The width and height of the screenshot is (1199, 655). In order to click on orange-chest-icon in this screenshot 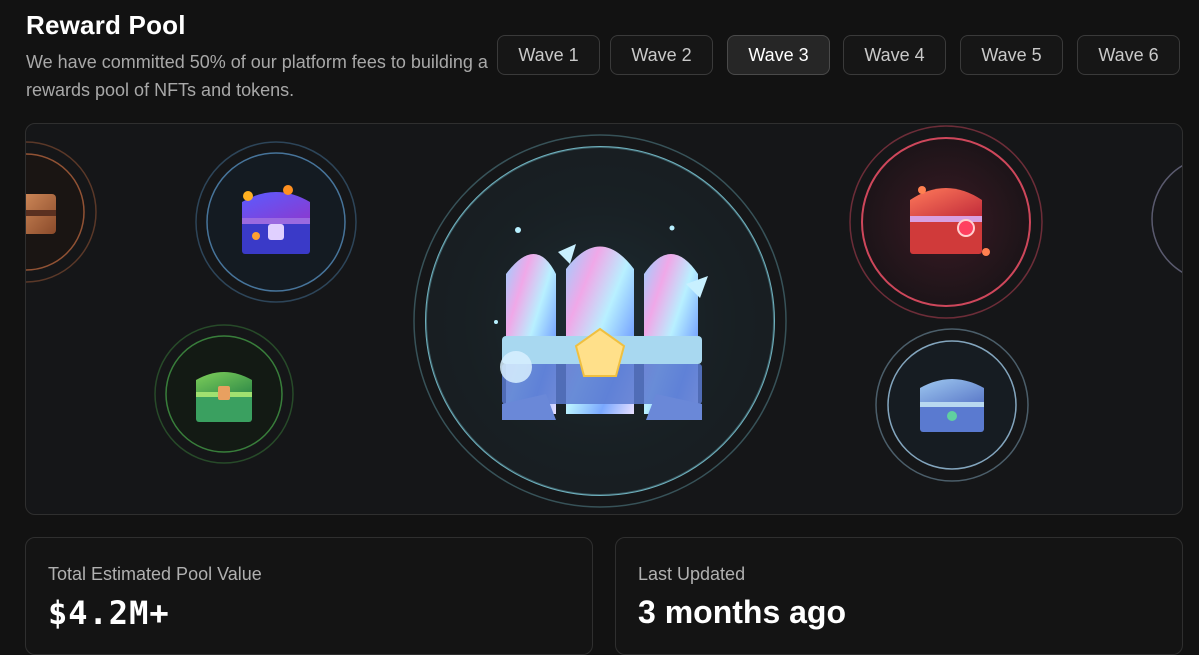, I will do `click(61, 212)`.